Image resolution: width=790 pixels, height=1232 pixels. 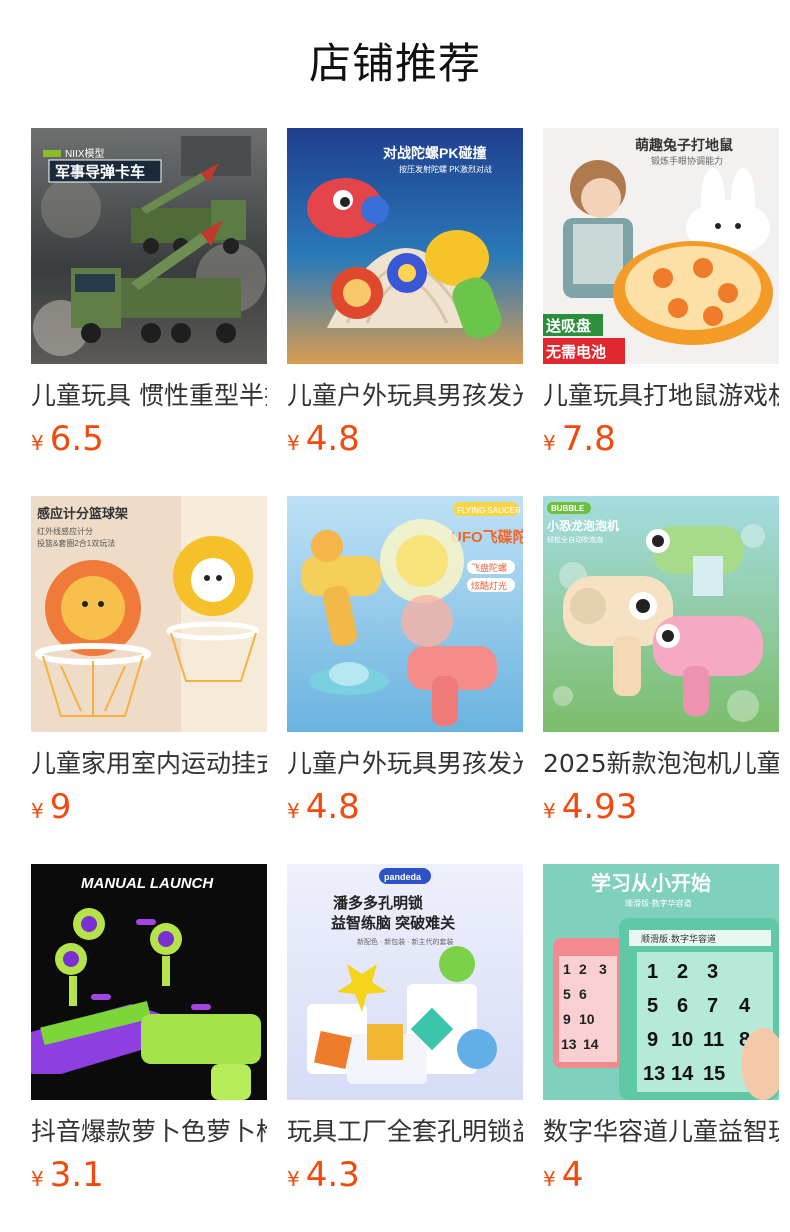 What do you see at coordinates (745, 1006) in the screenshot?
I see `svg-text: 4` at bounding box center [745, 1006].